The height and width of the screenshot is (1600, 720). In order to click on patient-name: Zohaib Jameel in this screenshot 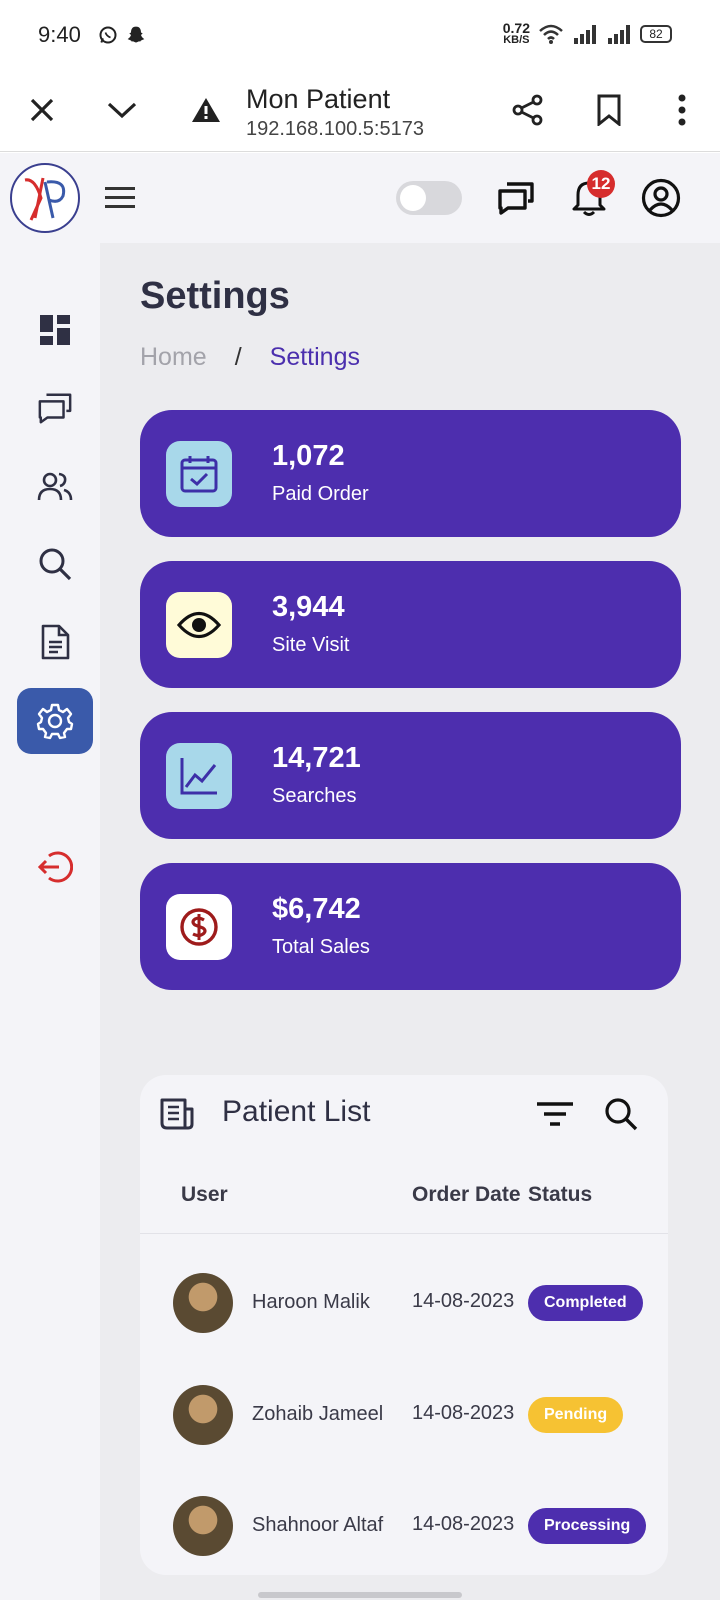, I will do `click(318, 1414)`.